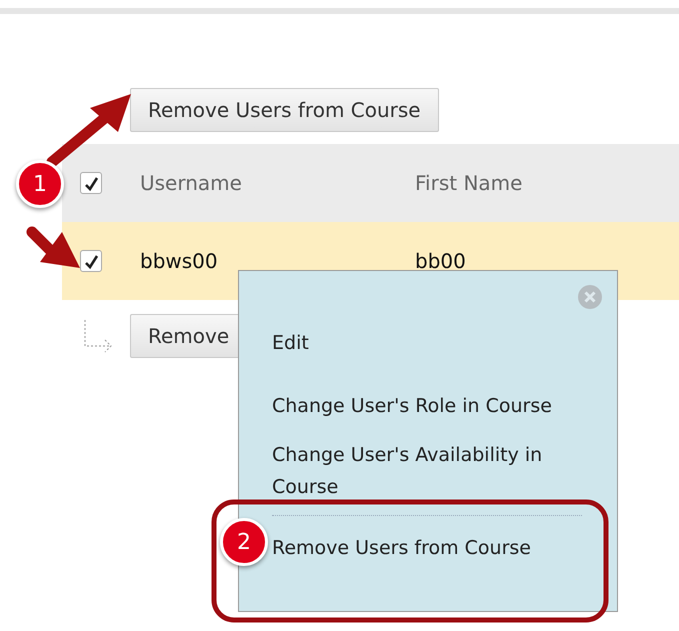 This screenshot has width=679, height=631. I want to click on column-header: First Name, so click(468, 183).